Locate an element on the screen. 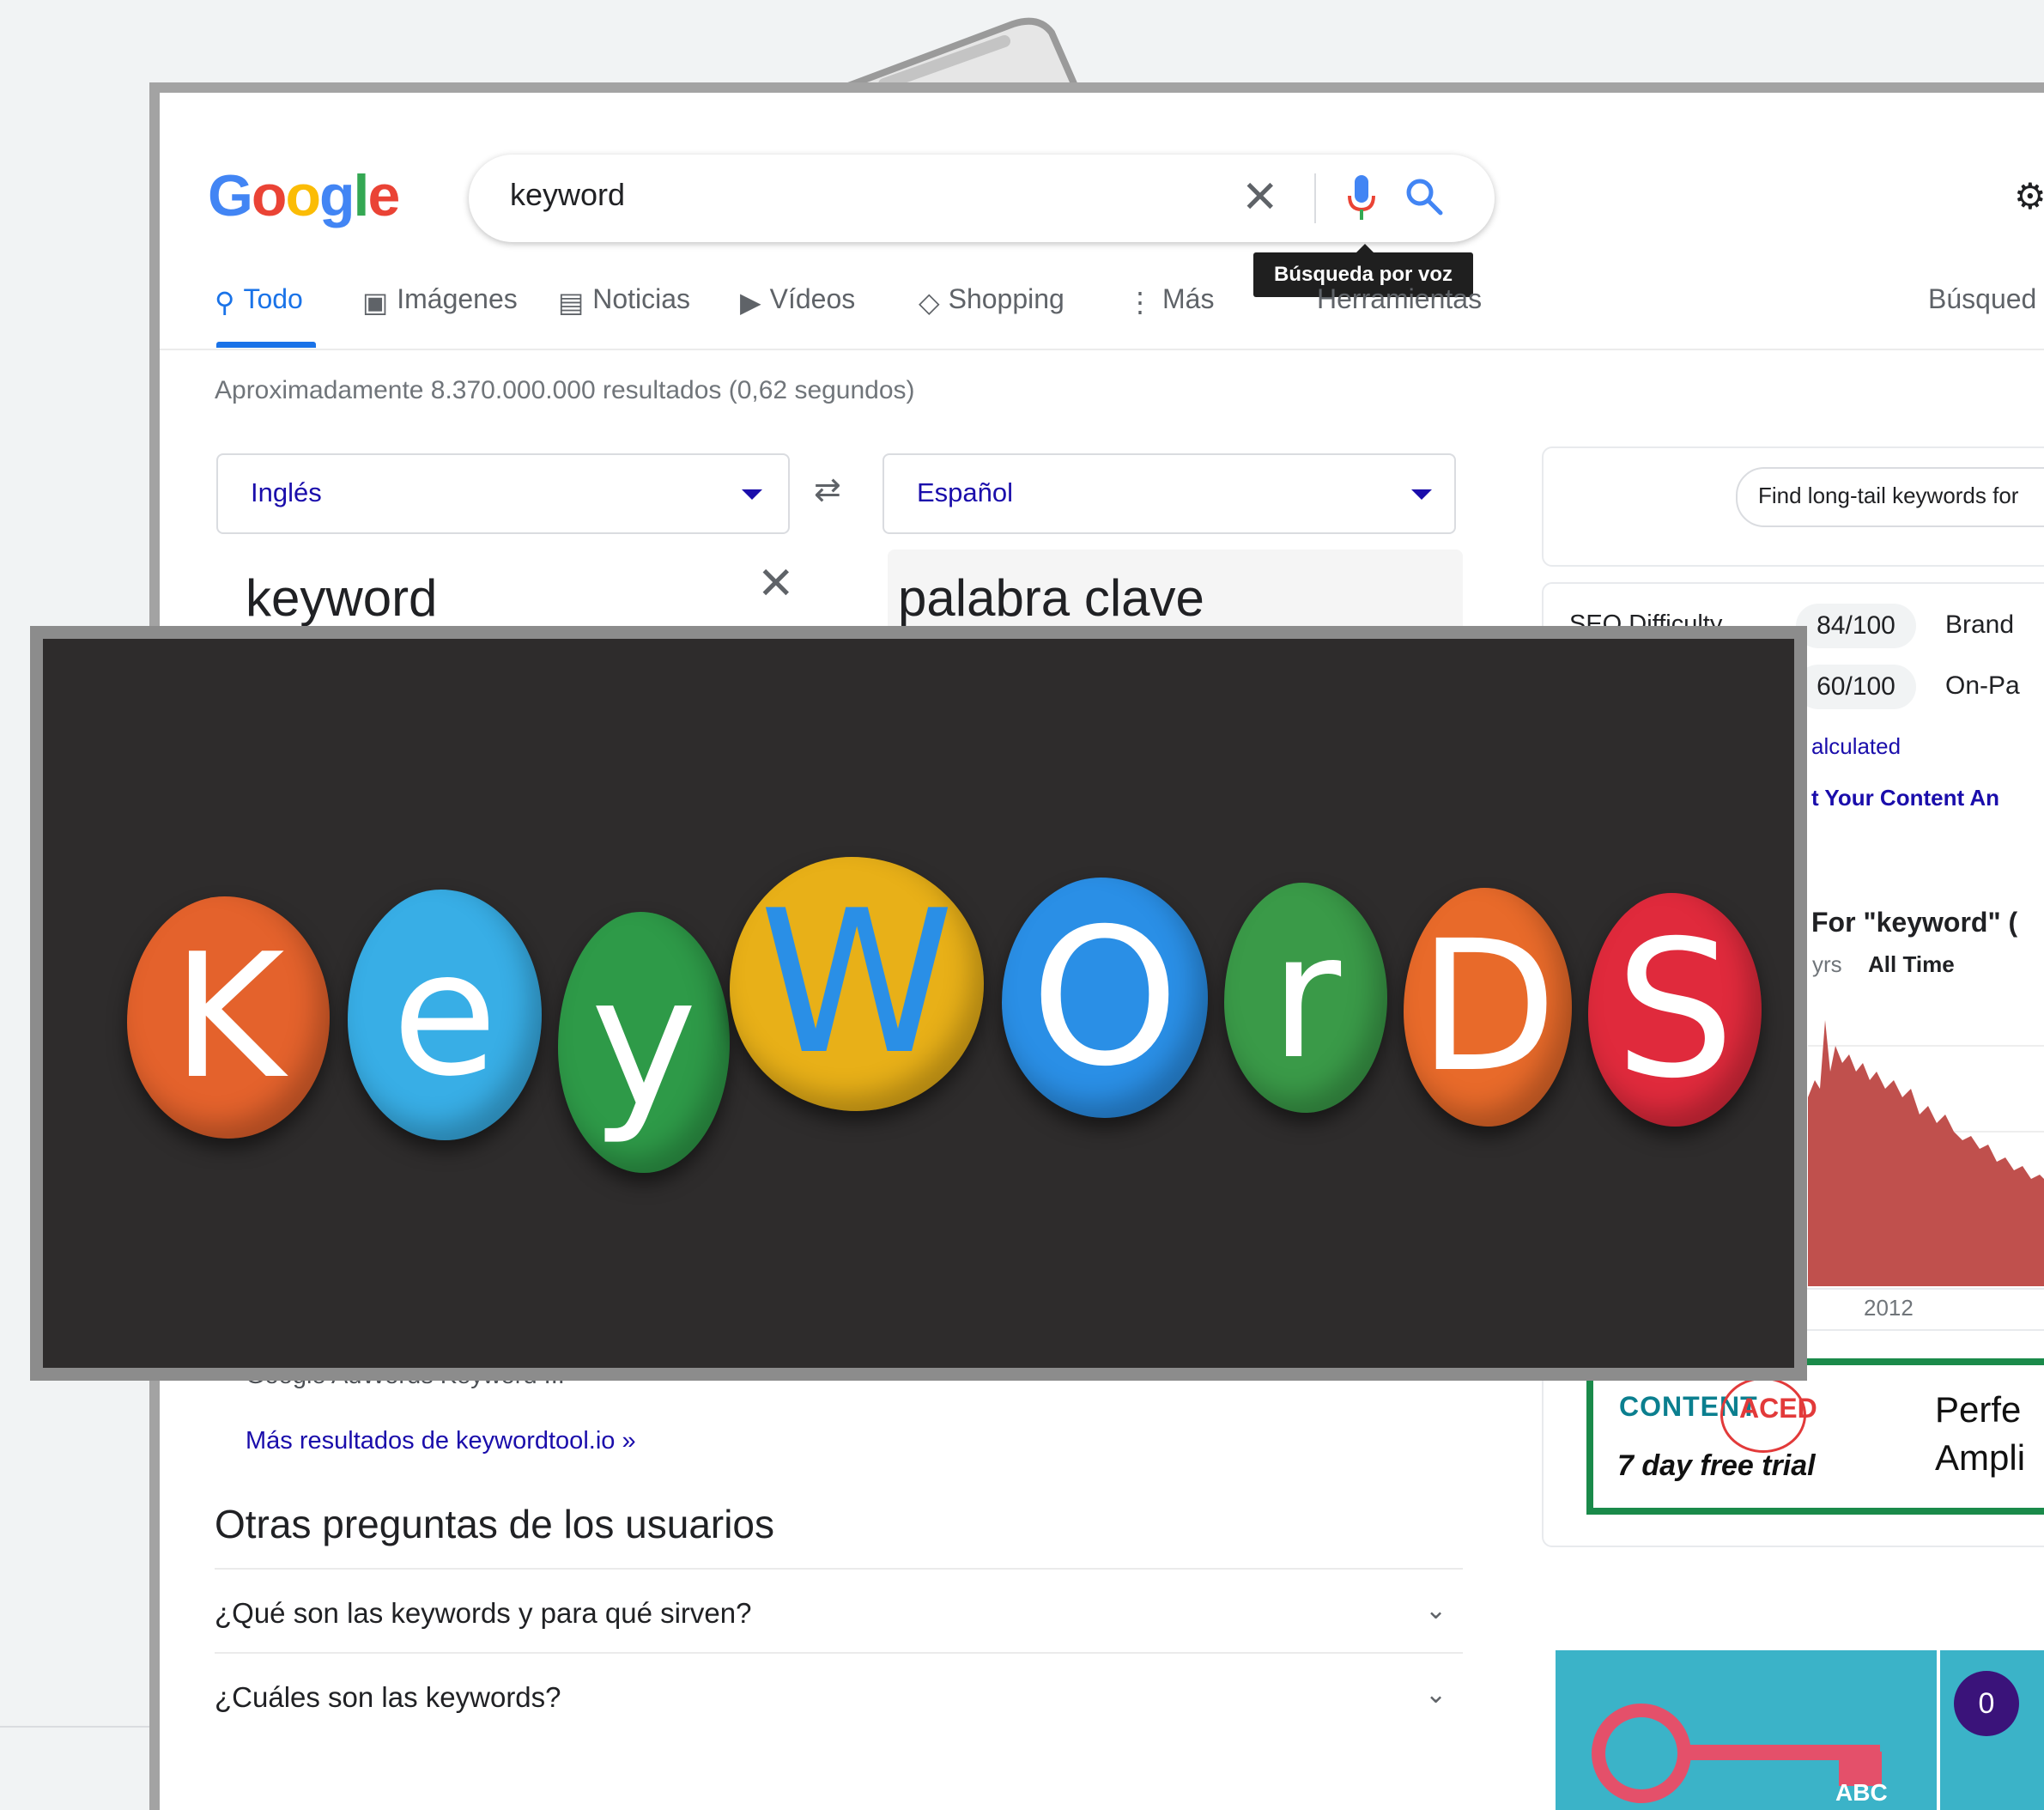 This screenshot has width=2044, height=1810. active-tab-indicator is located at coordinates (266, 345).